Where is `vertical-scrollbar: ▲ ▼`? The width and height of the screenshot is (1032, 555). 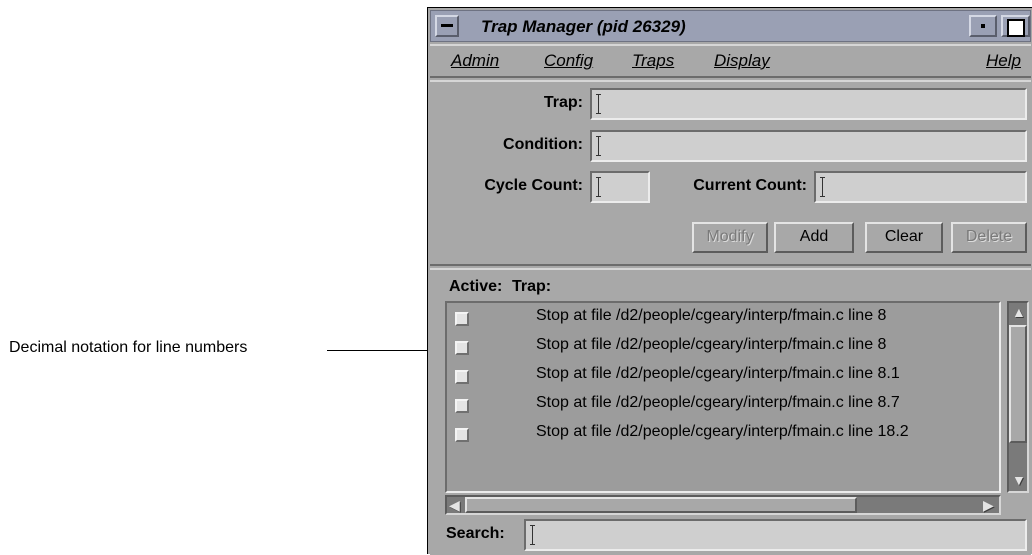 vertical-scrollbar: ▲ ▼ is located at coordinates (1018, 397).